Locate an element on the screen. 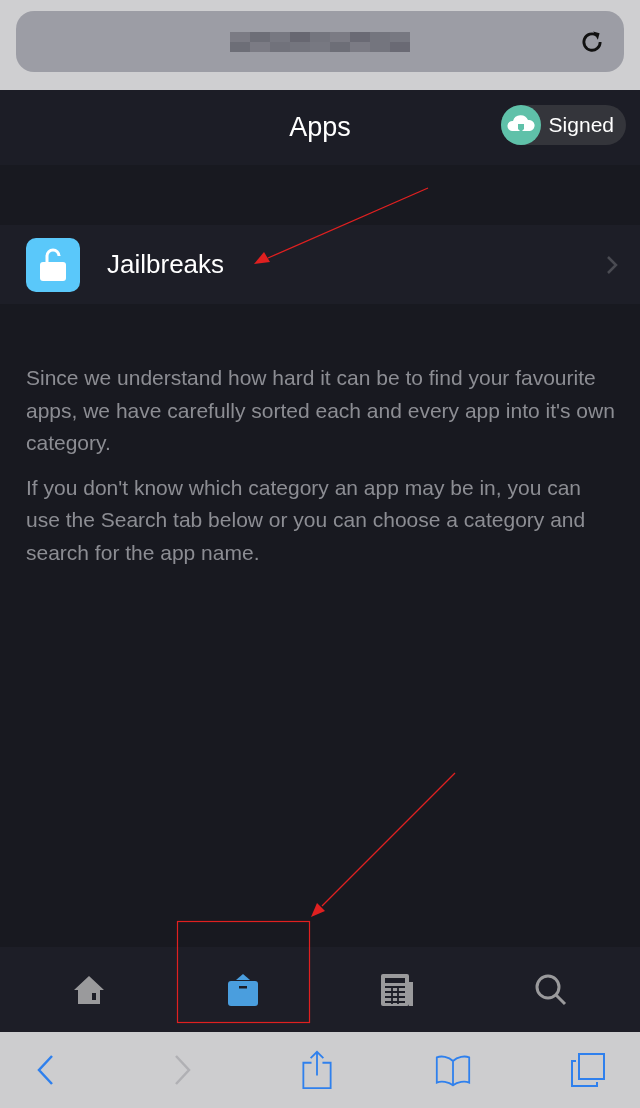 Image resolution: width=640 pixels, height=1108 pixels. description-text: If you don't know which category an app may be in, you can use the Search tab below or you can choose a category and search for the app name. is located at coordinates (306, 520).